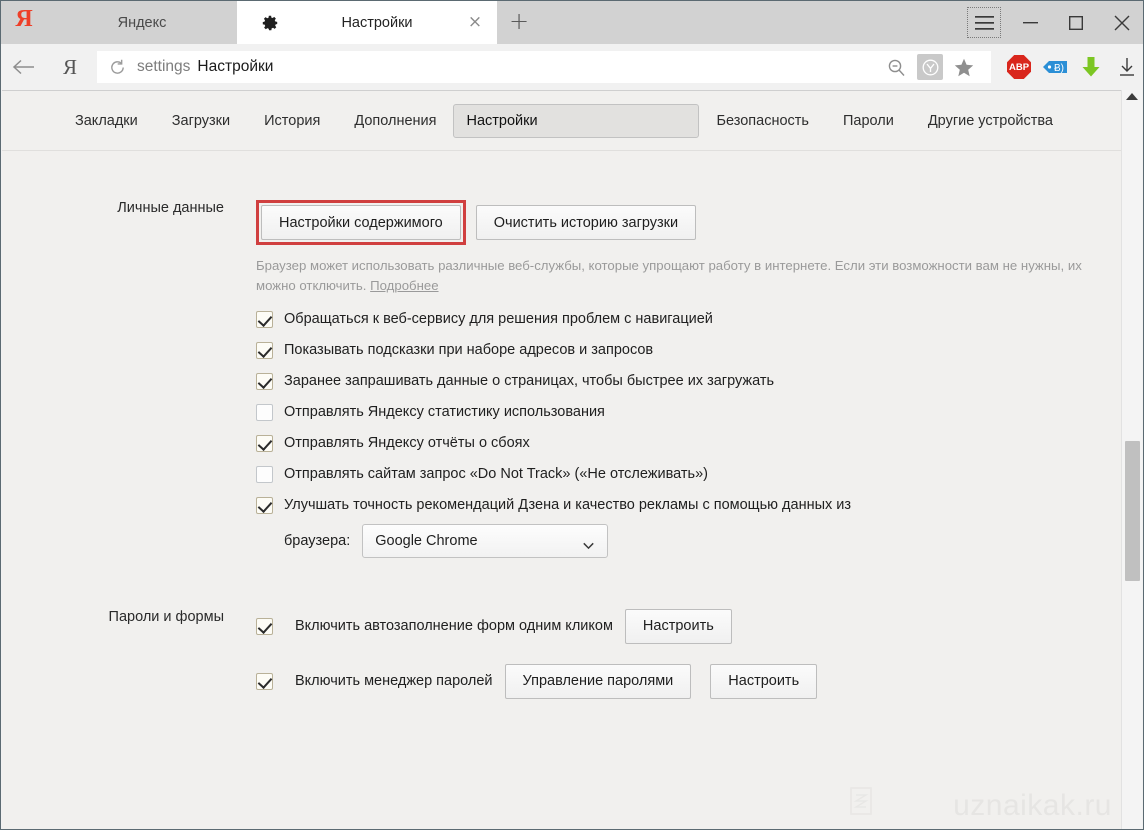  What do you see at coordinates (586, 222) in the screenshot?
I see `clear-download-history-button: Очистить историю загрузки` at bounding box center [586, 222].